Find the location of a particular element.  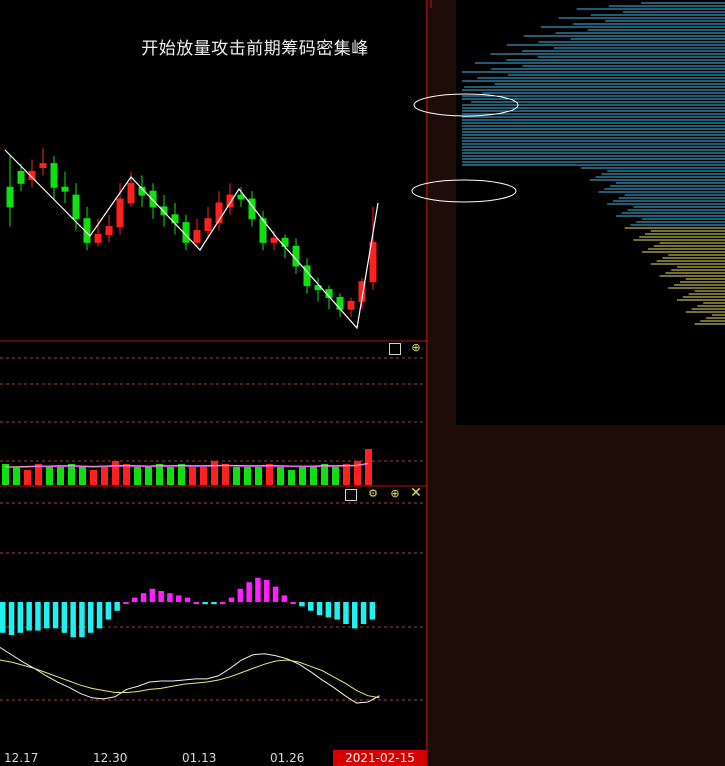

xaxis-label: 12.30 is located at coordinates (110, 758).